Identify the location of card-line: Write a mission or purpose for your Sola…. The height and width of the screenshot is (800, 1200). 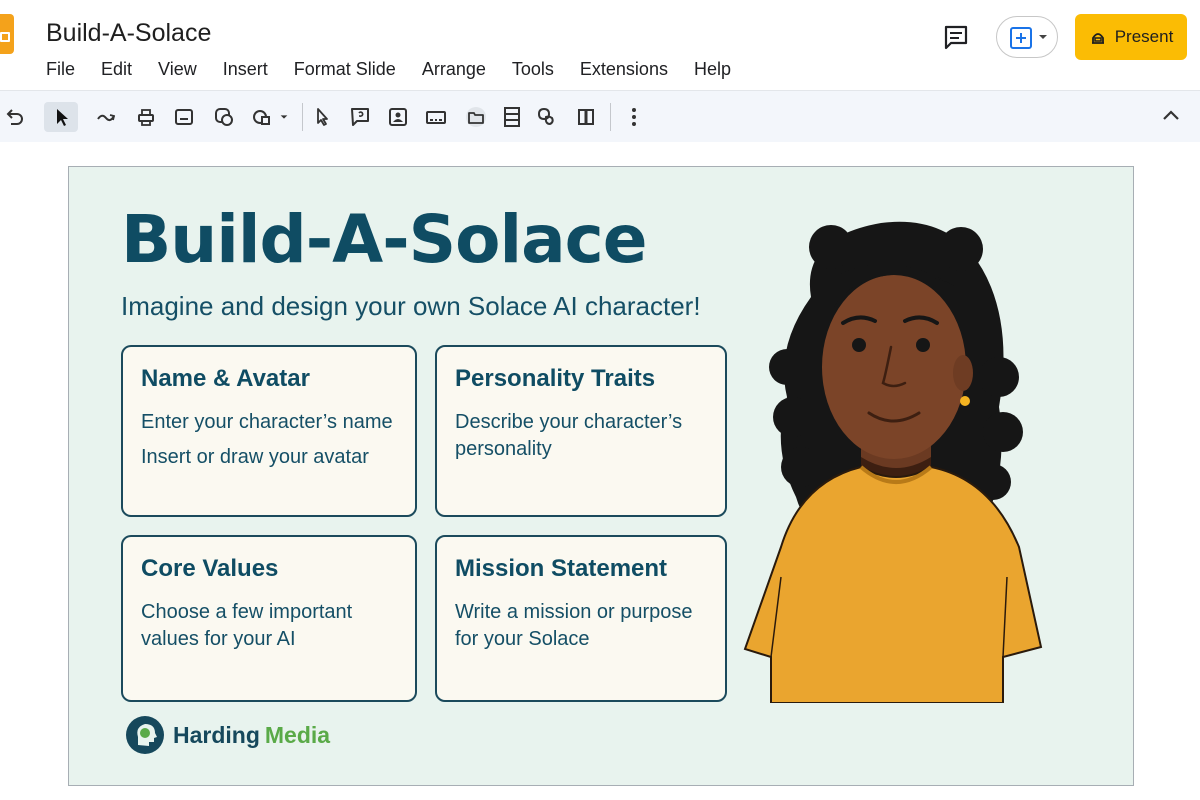
(574, 625).